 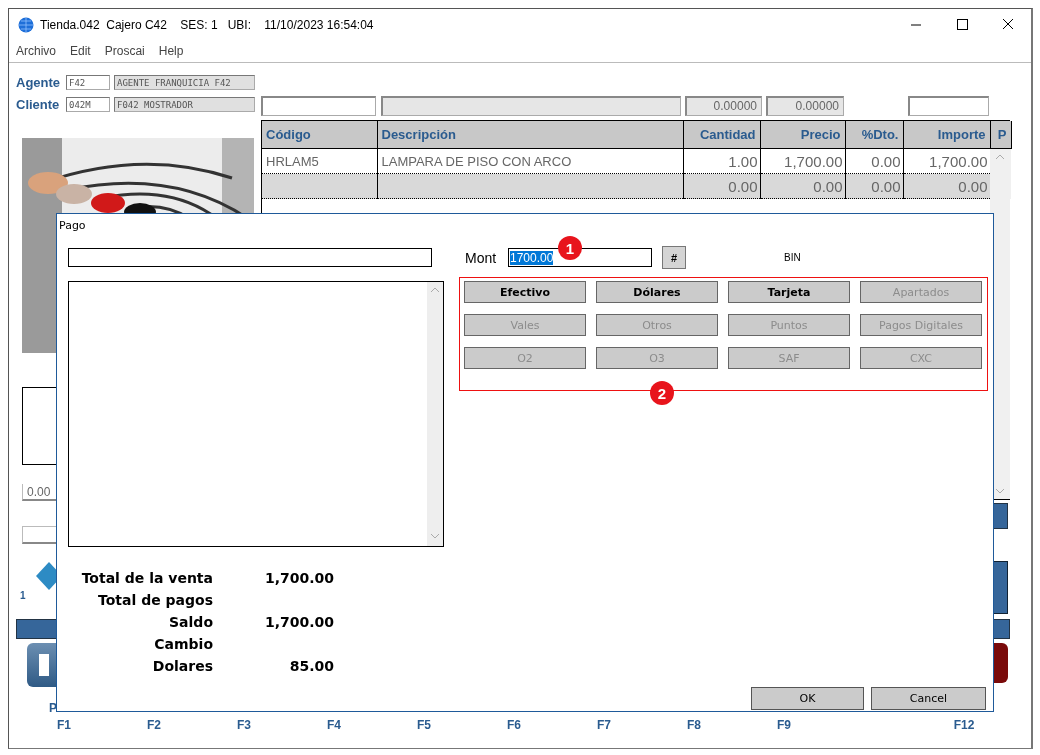 I want to click on agent-label: Agente, so click(x=39, y=82).